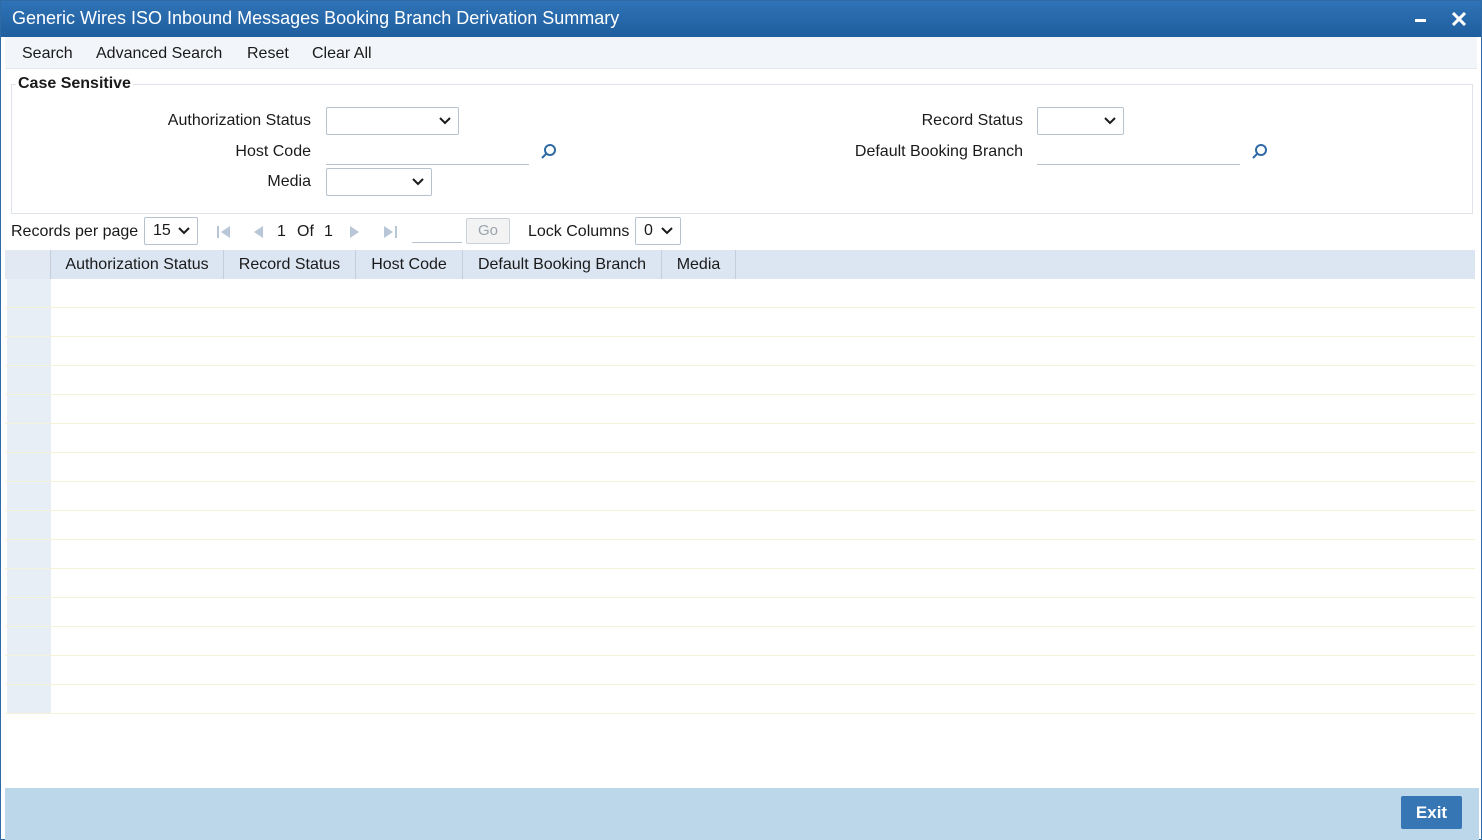 Image resolution: width=1482 pixels, height=840 pixels. I want to click on exit-button: Exit, so click(1431, 812).